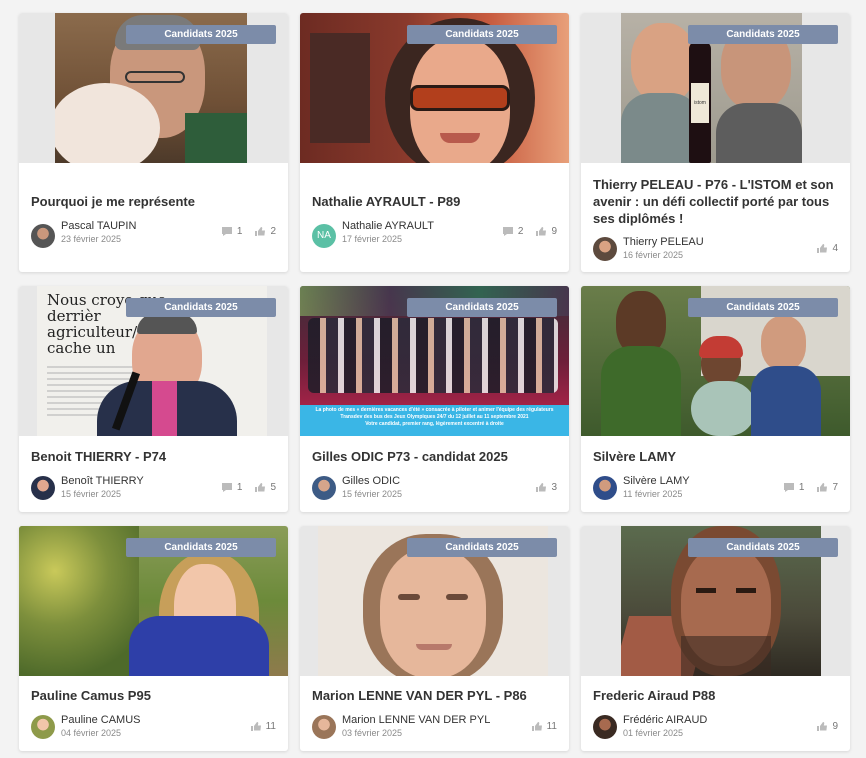 The width and height of the screenshot is (866, 758). I want to click on post-stats: 4, so click(827, 248).